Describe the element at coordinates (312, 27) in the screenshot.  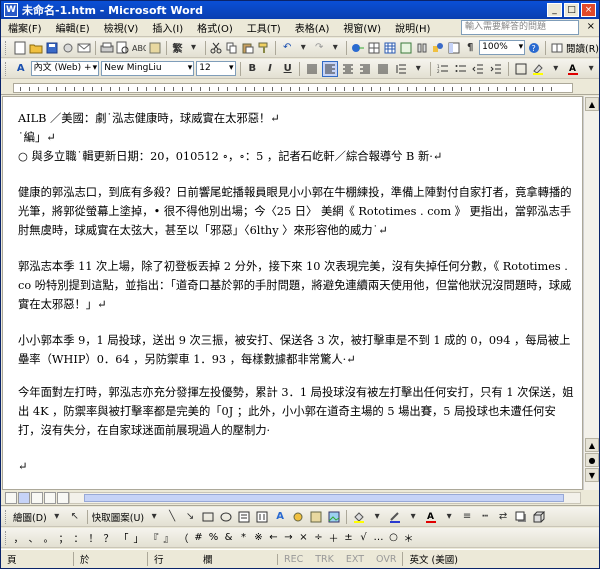
I see `menu-table: 表格(A)` at that location.